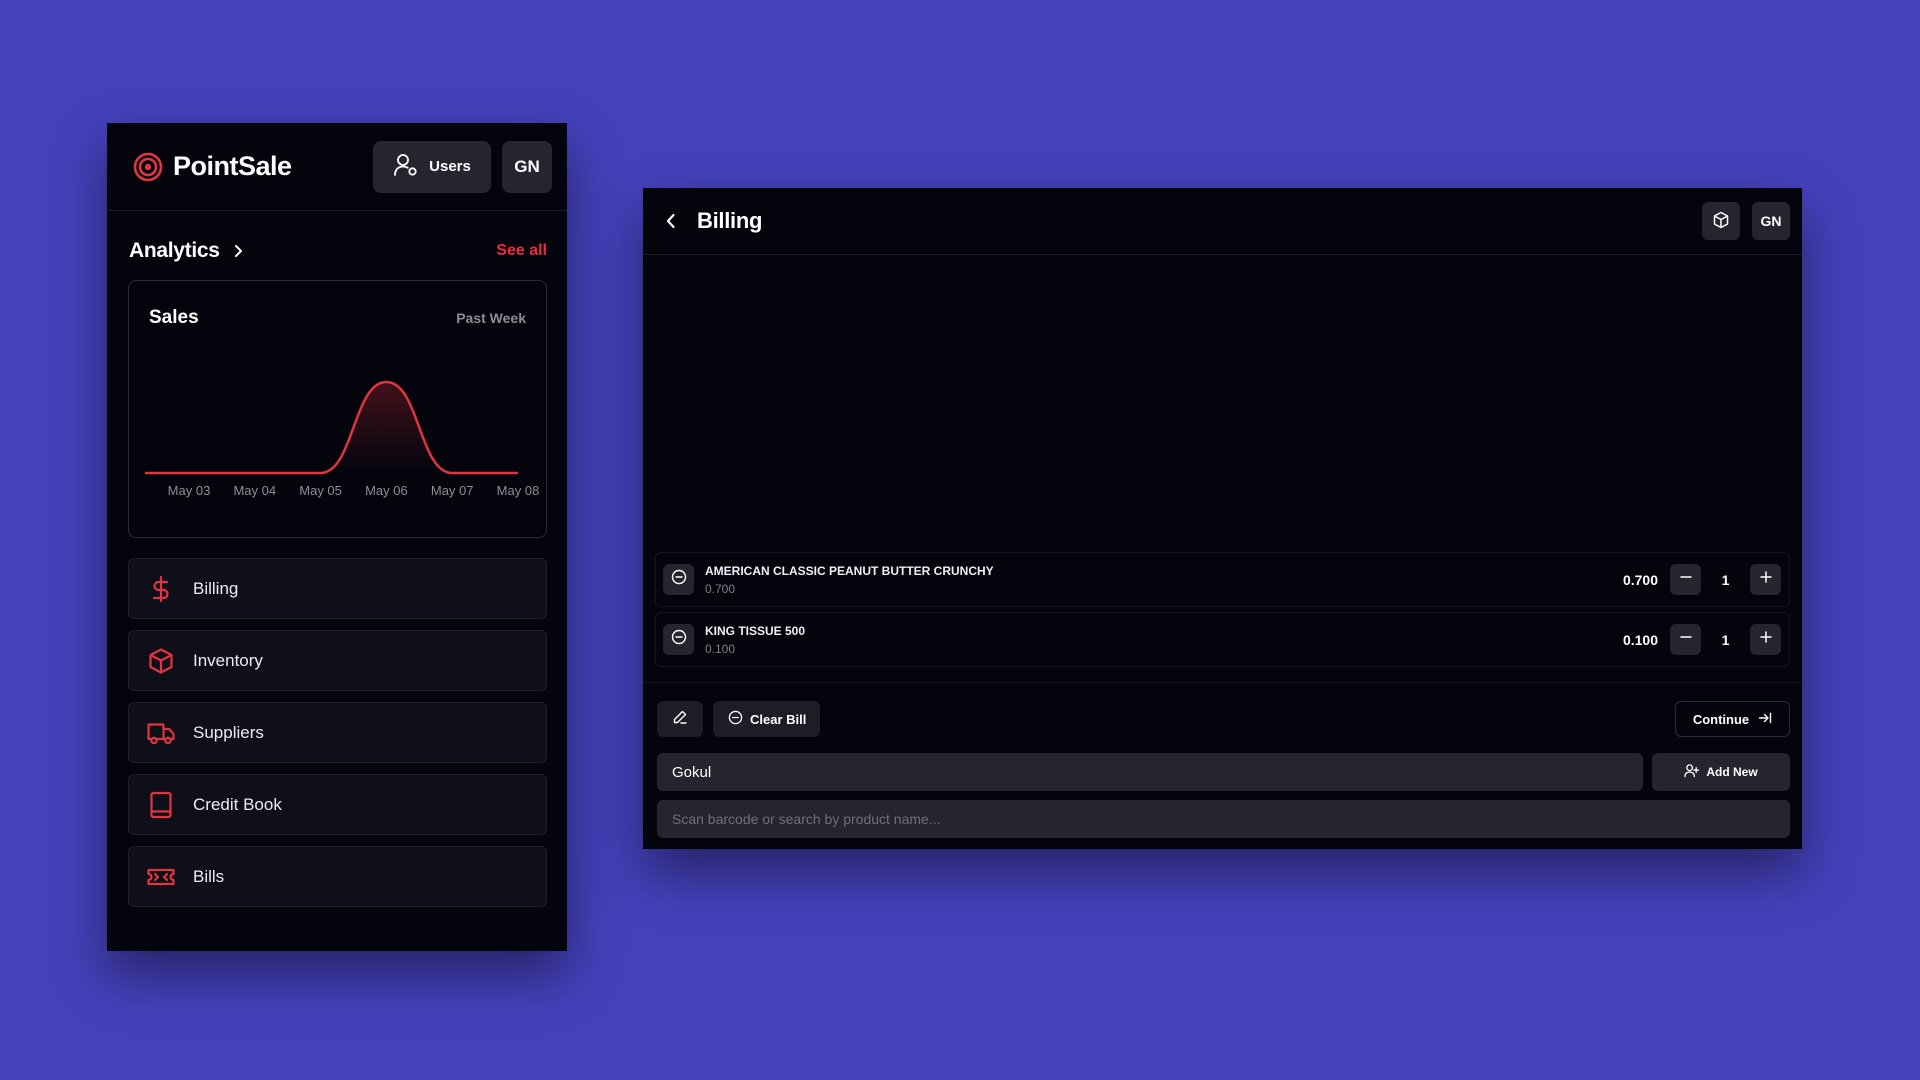  Describe the element at coordinates (1721, 719) in the screenshot. I see `continue-label: Continue` at that location.